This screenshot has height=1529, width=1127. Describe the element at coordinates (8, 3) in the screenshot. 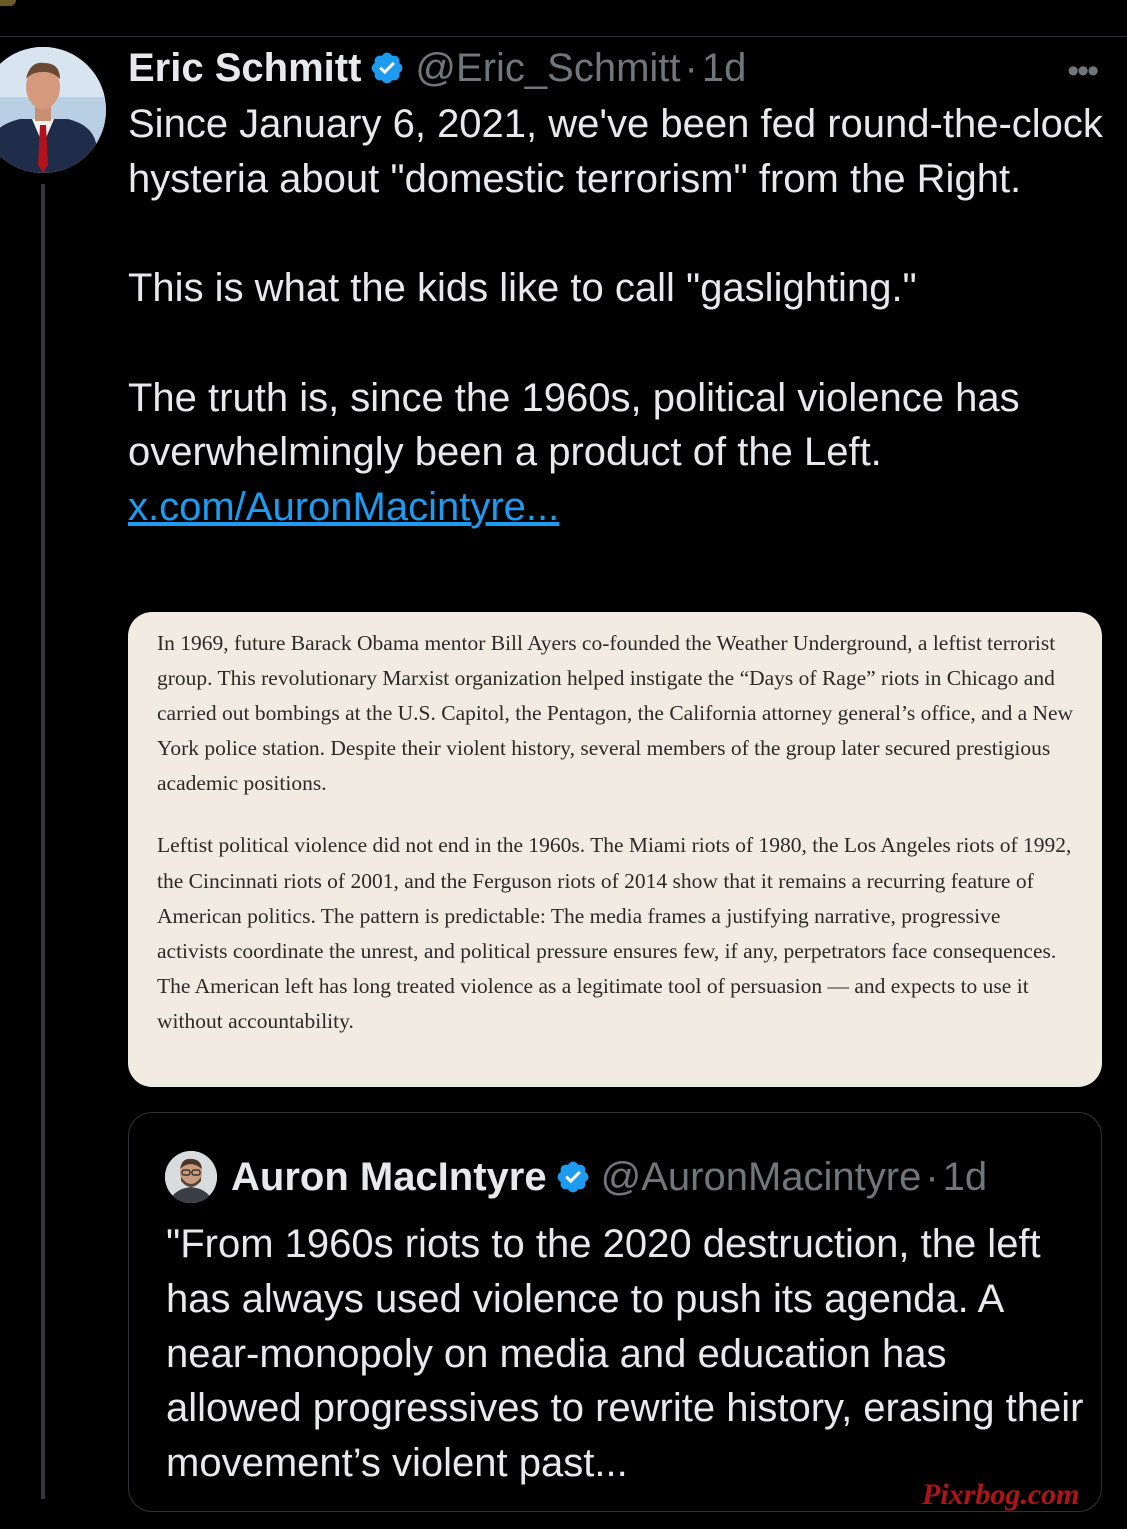

I see `previous-tweet-edge` at that location.